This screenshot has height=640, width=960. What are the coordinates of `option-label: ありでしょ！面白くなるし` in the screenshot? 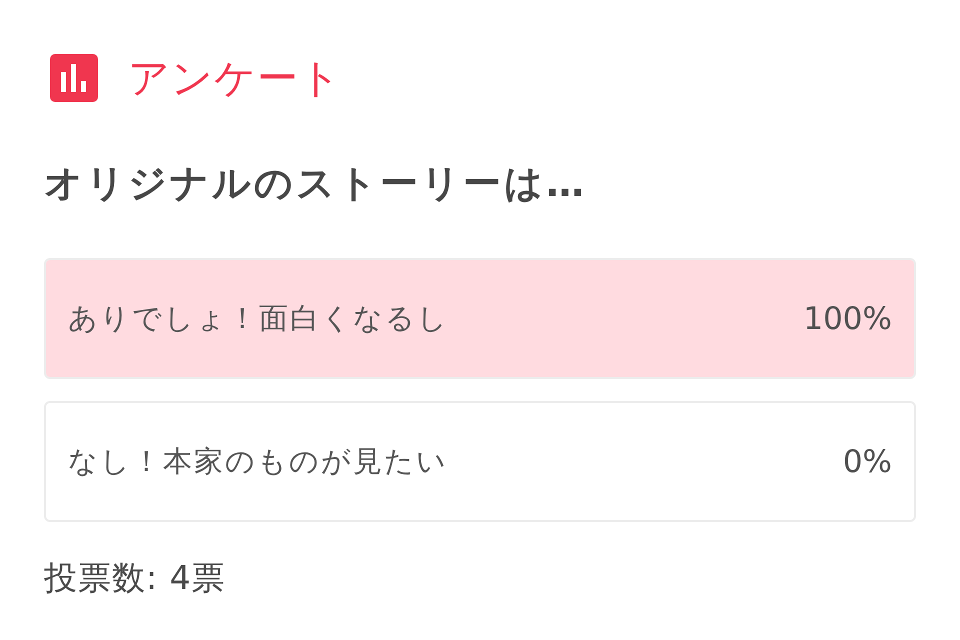 It's located at (258, 318).